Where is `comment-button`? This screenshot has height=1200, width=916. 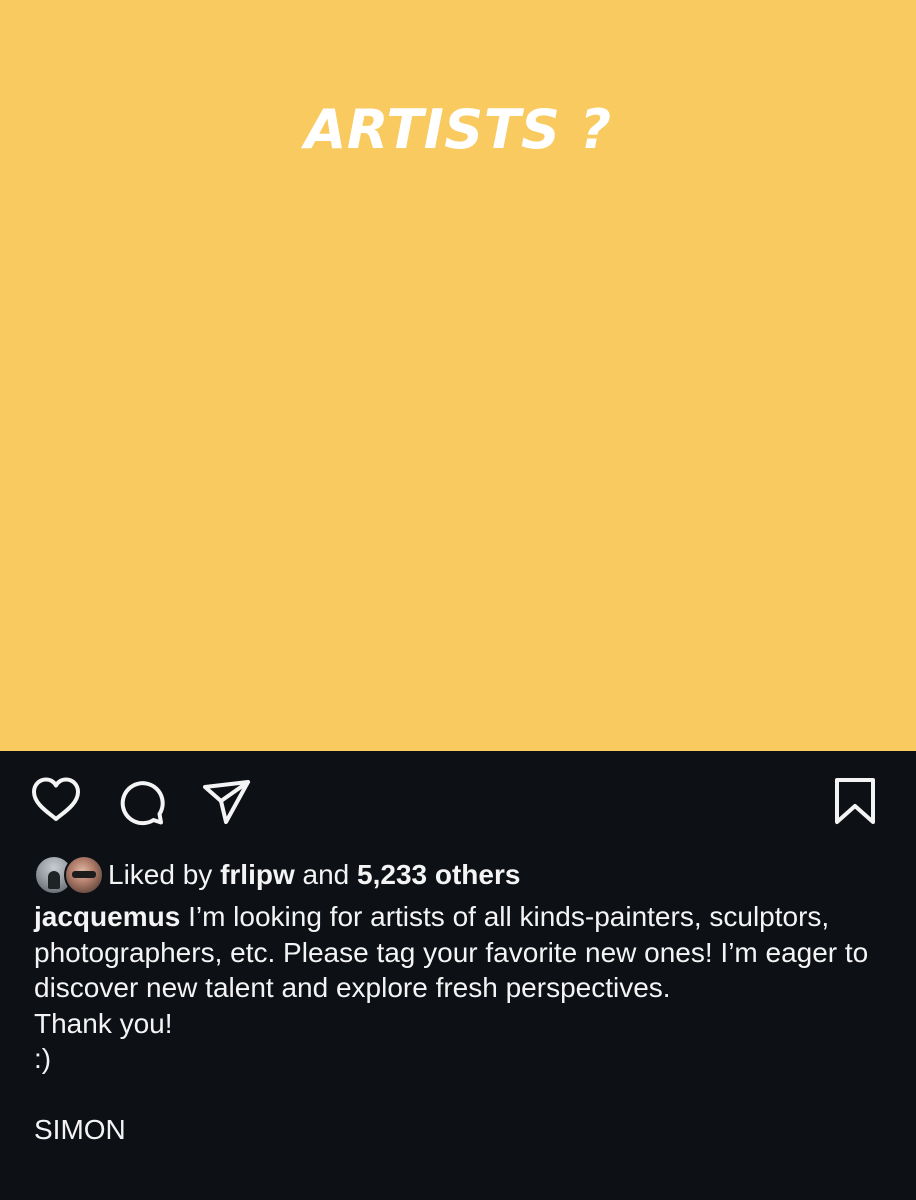 comment-button is located at coordinates (141, 801).